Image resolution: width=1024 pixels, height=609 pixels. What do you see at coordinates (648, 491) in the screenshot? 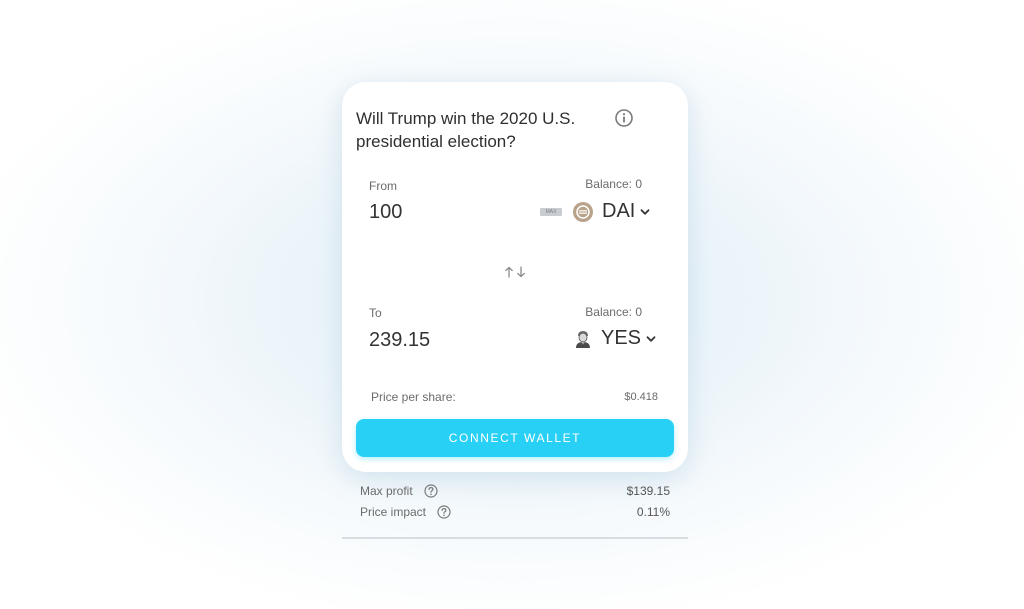
I see `max-profit-value: $139.15` at bounding box center [648, 491].